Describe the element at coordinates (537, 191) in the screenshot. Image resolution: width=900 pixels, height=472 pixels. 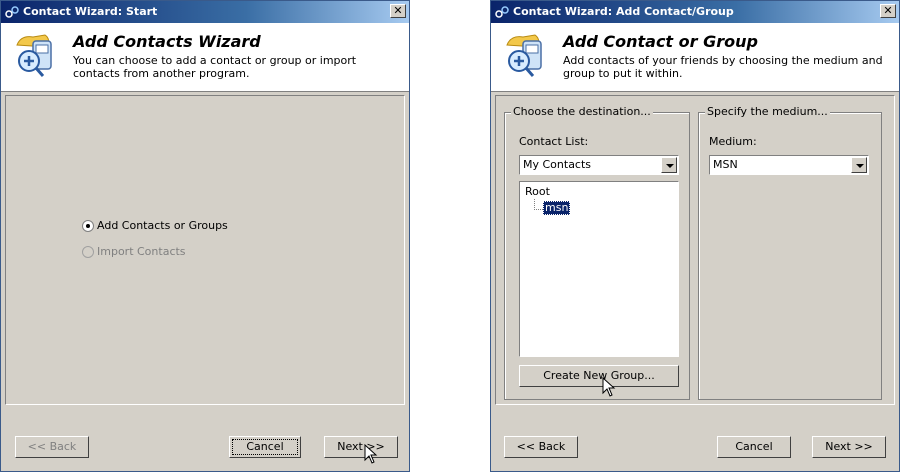
I see `tree-root-node: Root` at that location.